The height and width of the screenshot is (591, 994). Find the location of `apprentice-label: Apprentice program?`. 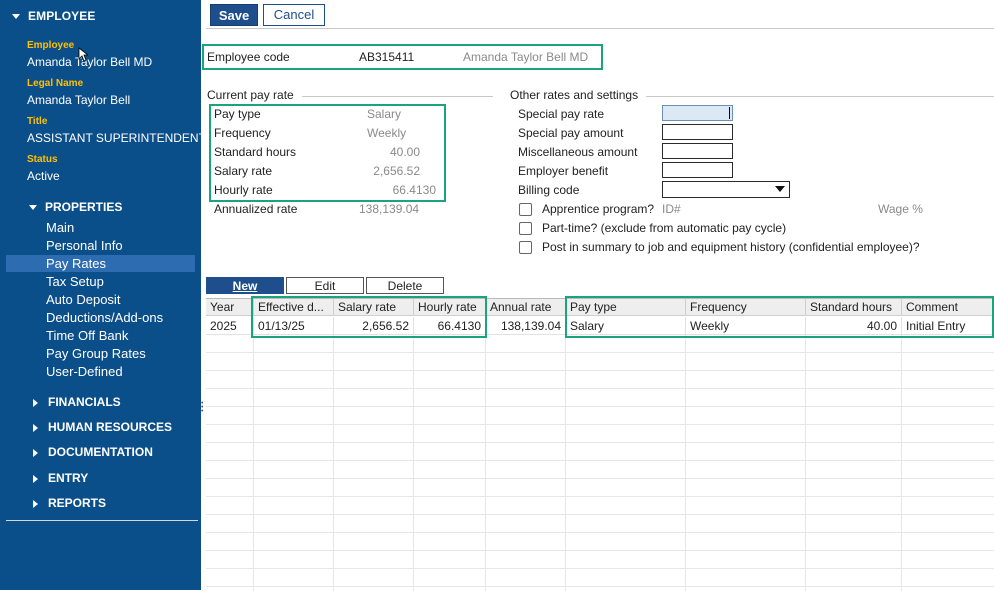

apprentice-label: Apprentice program? is located at coordinates (598, 209).